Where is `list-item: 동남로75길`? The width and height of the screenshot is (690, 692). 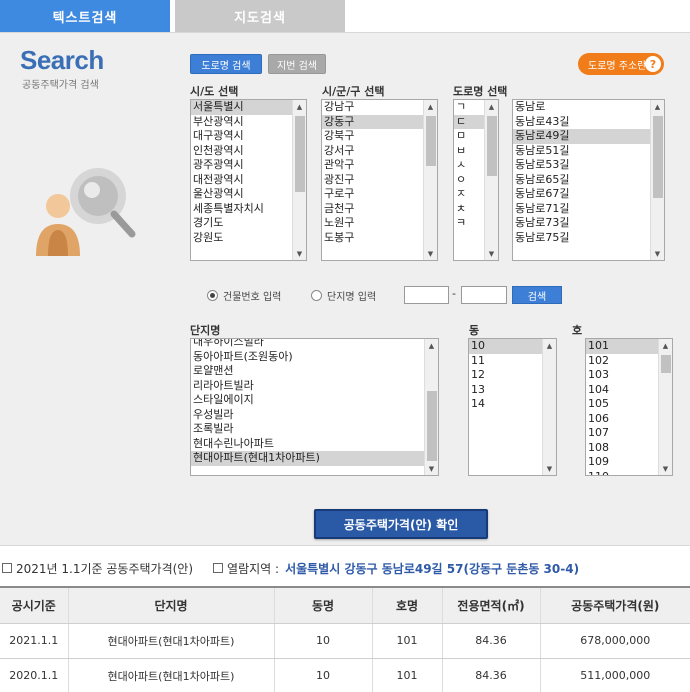
list-item: 동남로75길 is located at coordinates (581, 238).